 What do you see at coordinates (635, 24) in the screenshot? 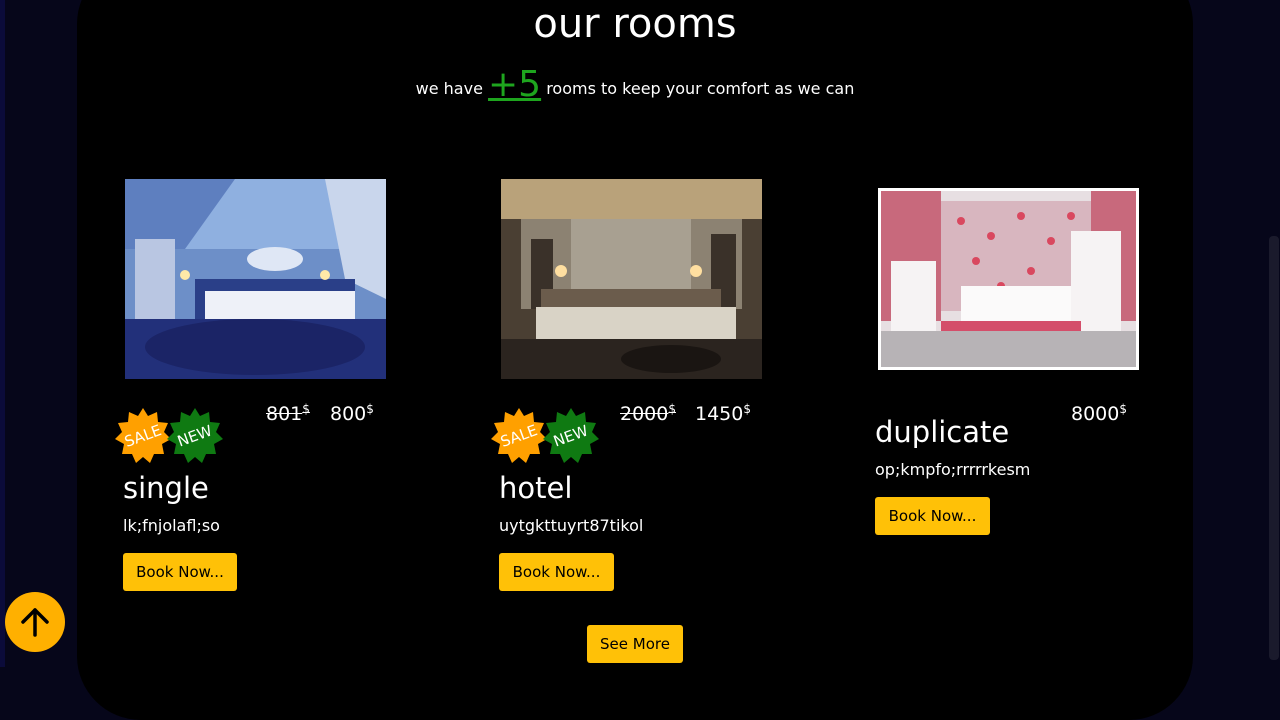
I see `section-title: our rooms` at bounding box center [635, 24].